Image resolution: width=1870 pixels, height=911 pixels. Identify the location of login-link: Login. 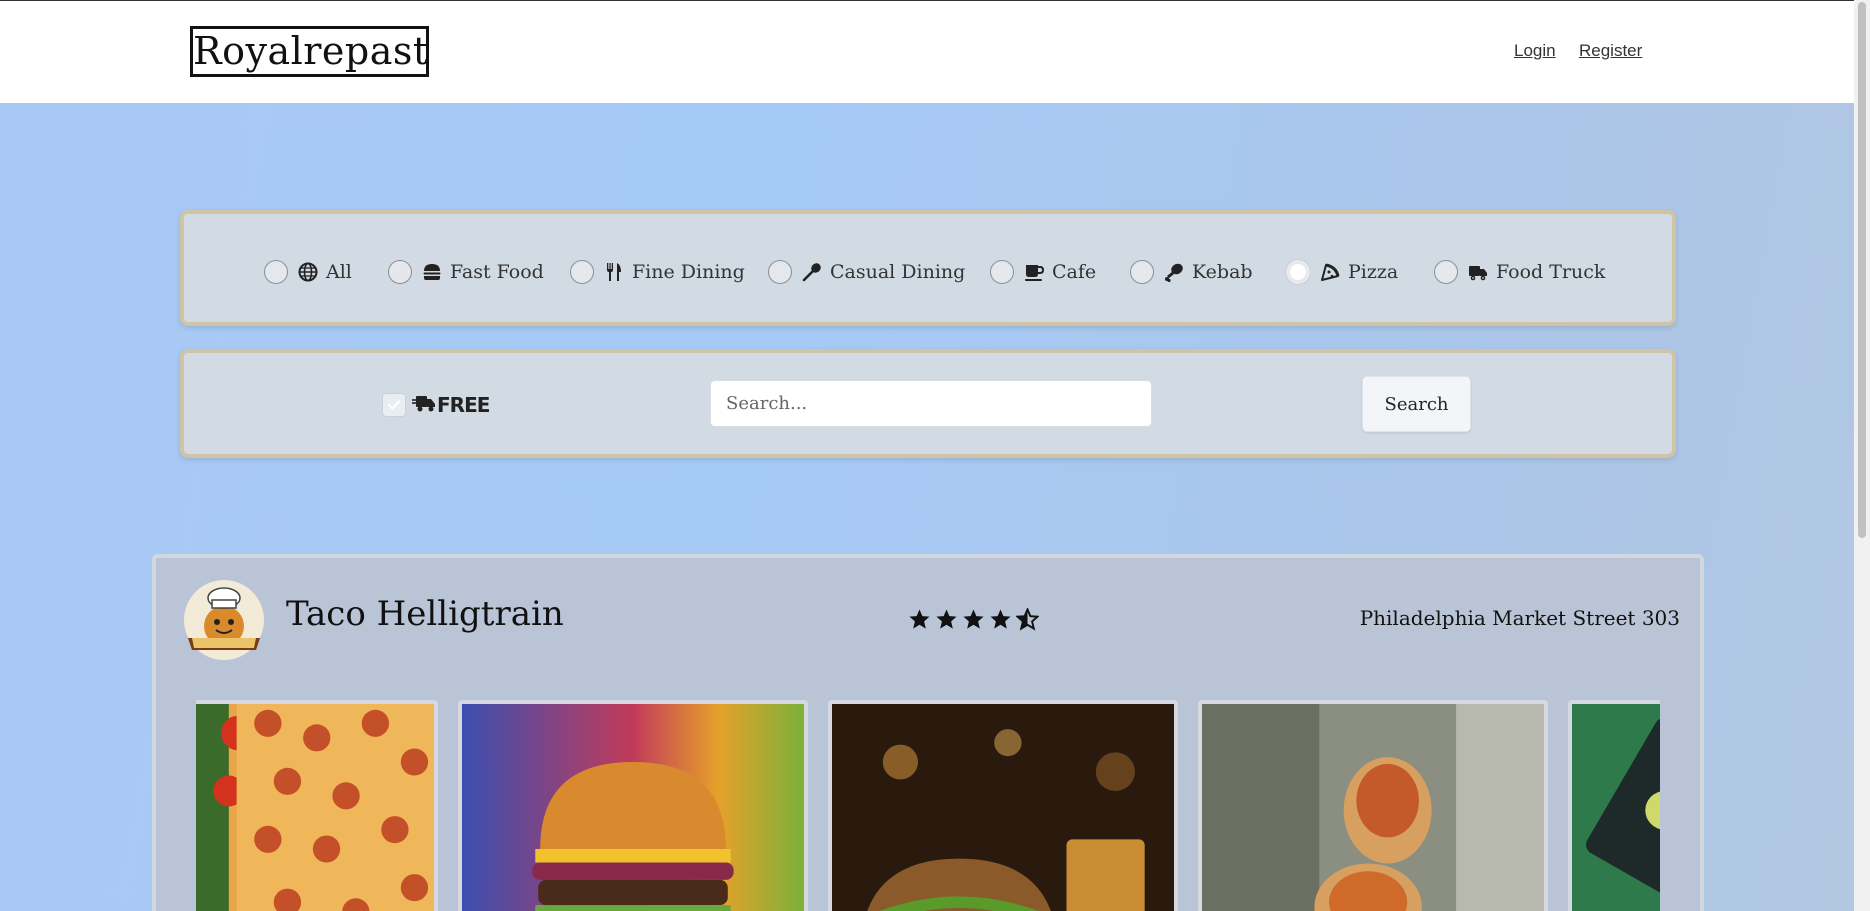
(1535, 51).